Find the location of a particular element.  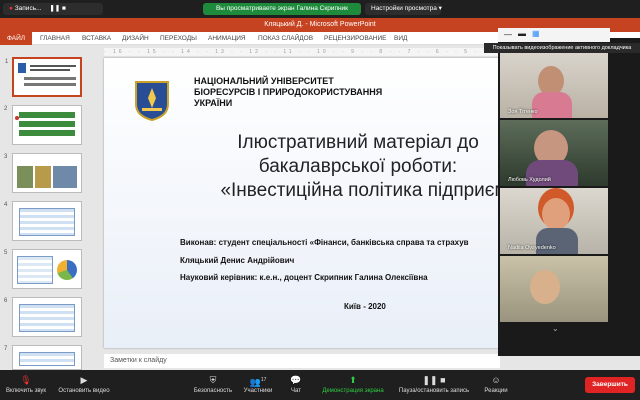

window-title: Кляцький Д. - Microsoft PowerPoint is located at coordinates (320, 24).